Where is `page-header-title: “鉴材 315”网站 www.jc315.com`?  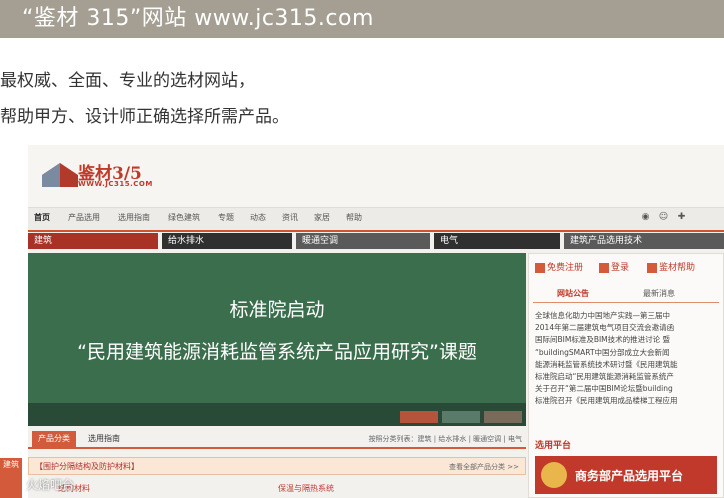 page-header-title: “鉴材 315”网站 www.jc315.com is located at coordinates (362, 19).